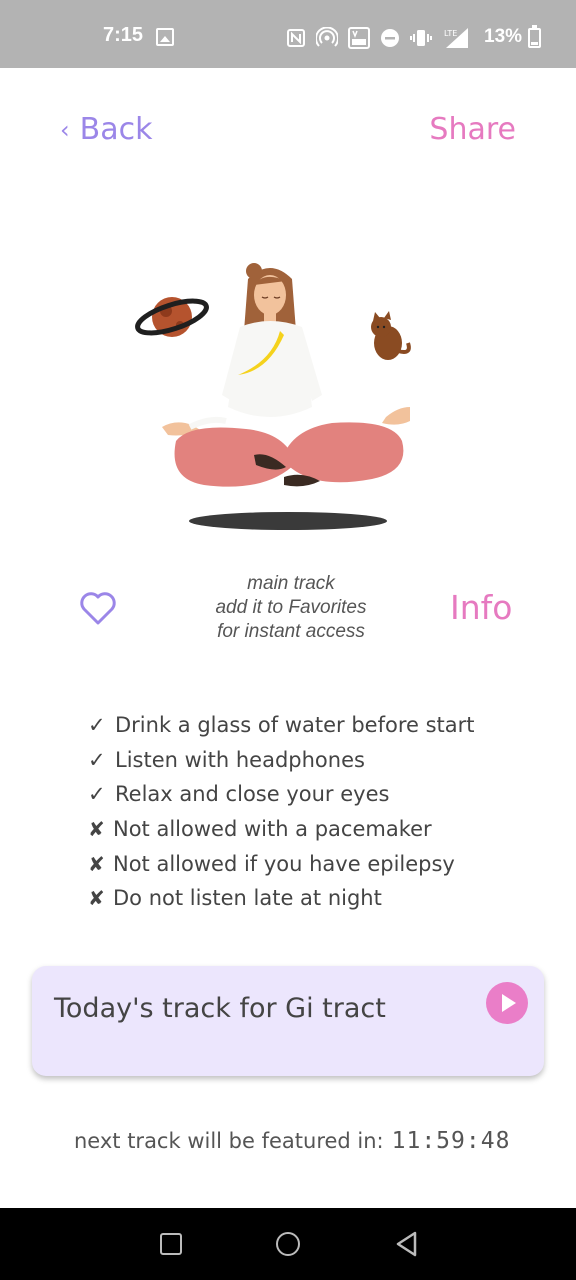 The width and height of the screenshot is (576, 1280). I want to click on caption-line: main track, so click(291, 583).